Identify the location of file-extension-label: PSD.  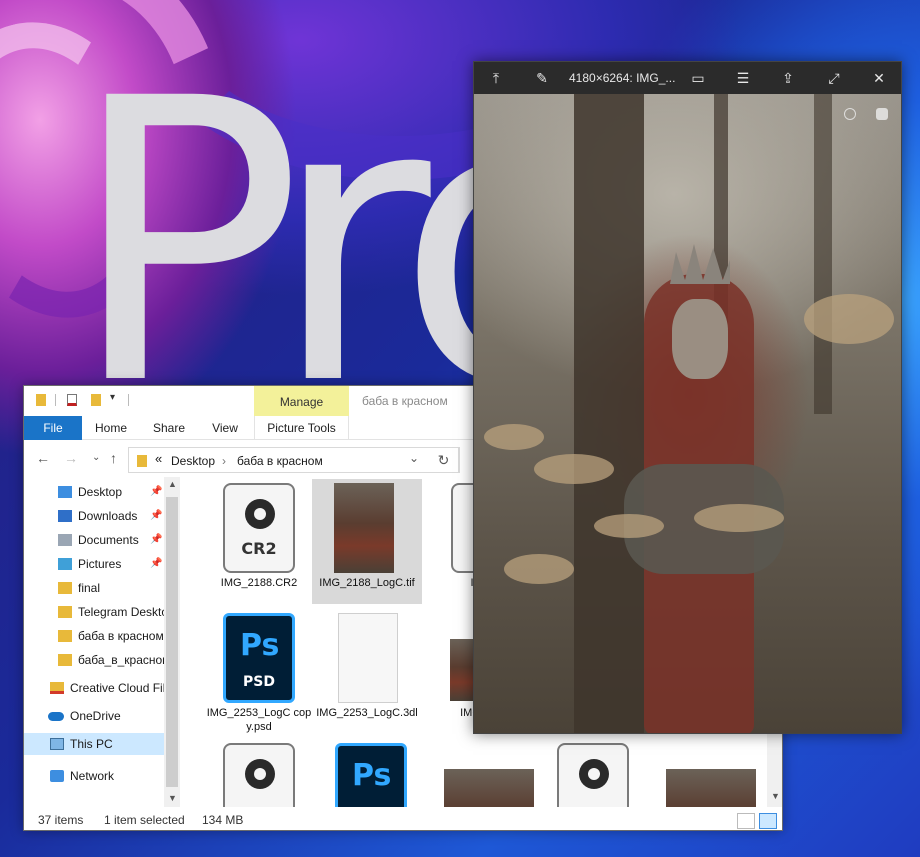
(259, 682).